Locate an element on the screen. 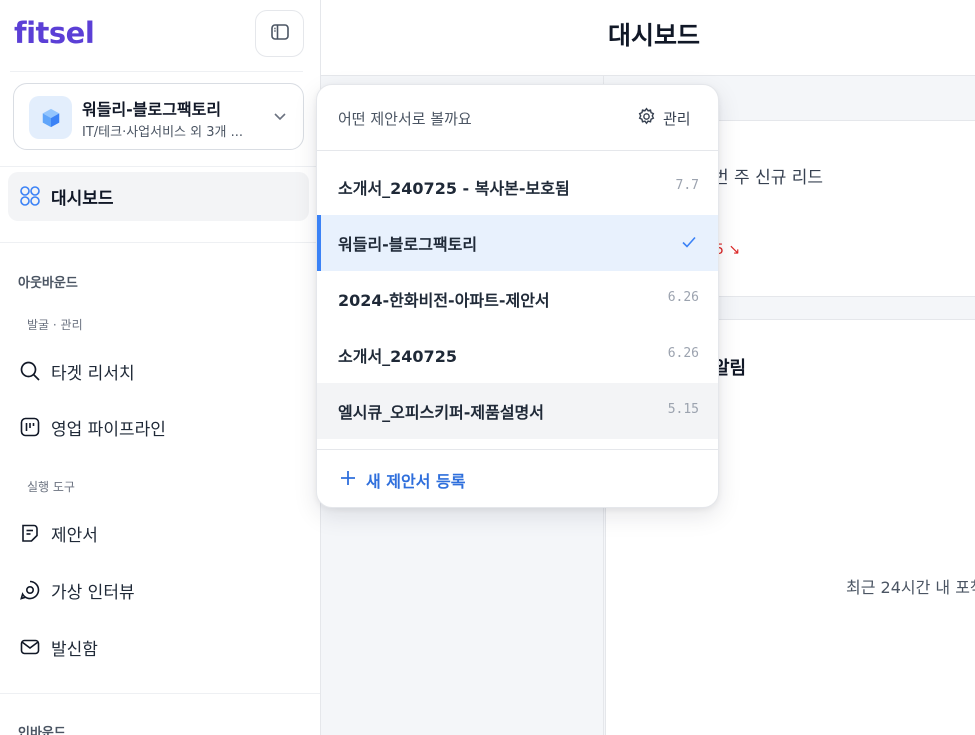 The height and width of the screenshot is (735, 975). sidebar-panel-icon is located at coordinates (280, 34).